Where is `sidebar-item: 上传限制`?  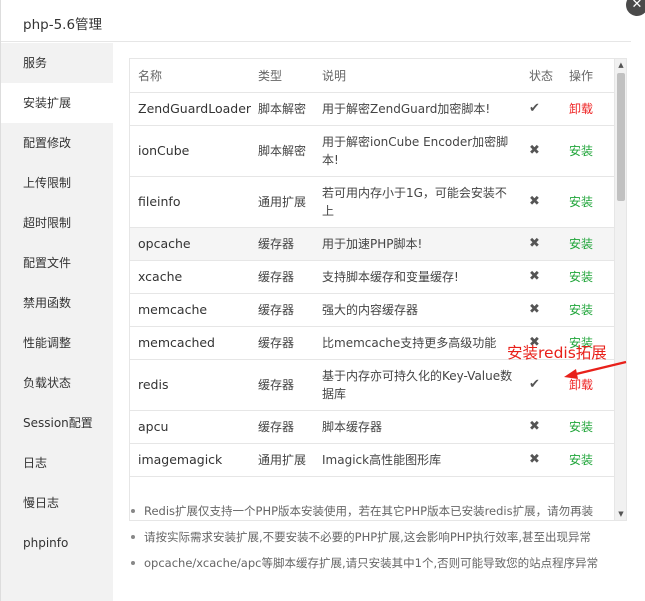
sidebar-item: 上传限制 is located at coordinates (57, 183).